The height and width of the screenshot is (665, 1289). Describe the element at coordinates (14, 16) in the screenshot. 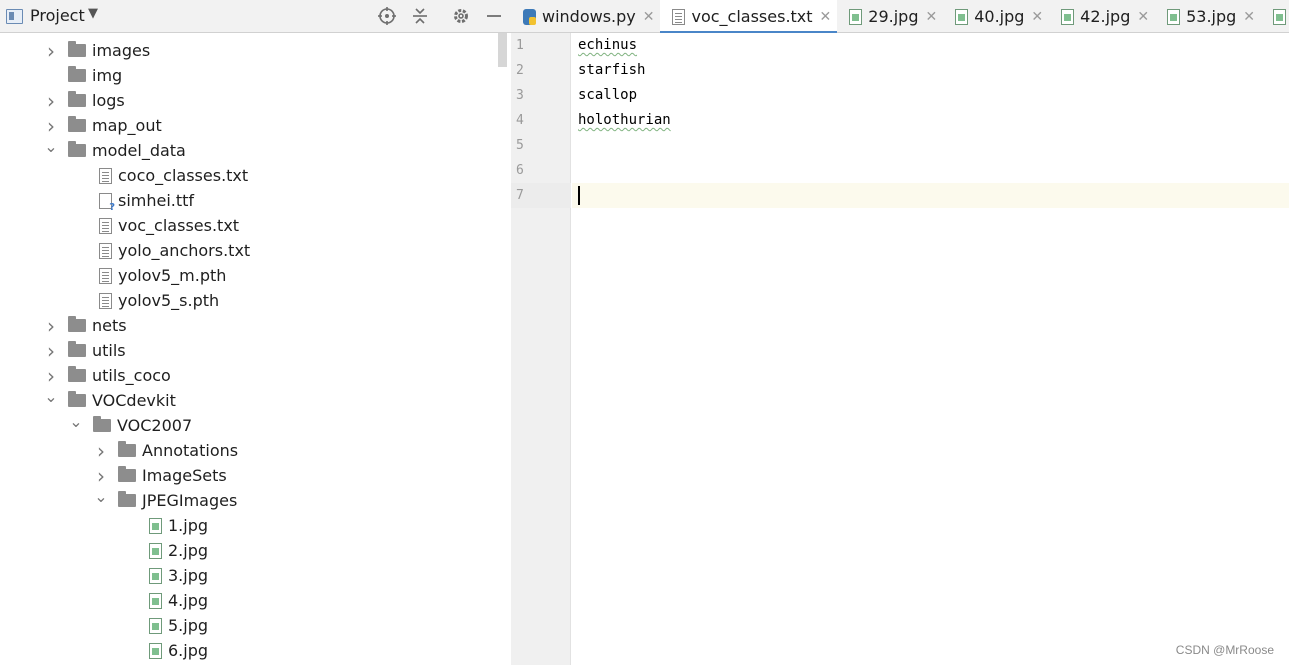

I see `project-window-icon` at that location.